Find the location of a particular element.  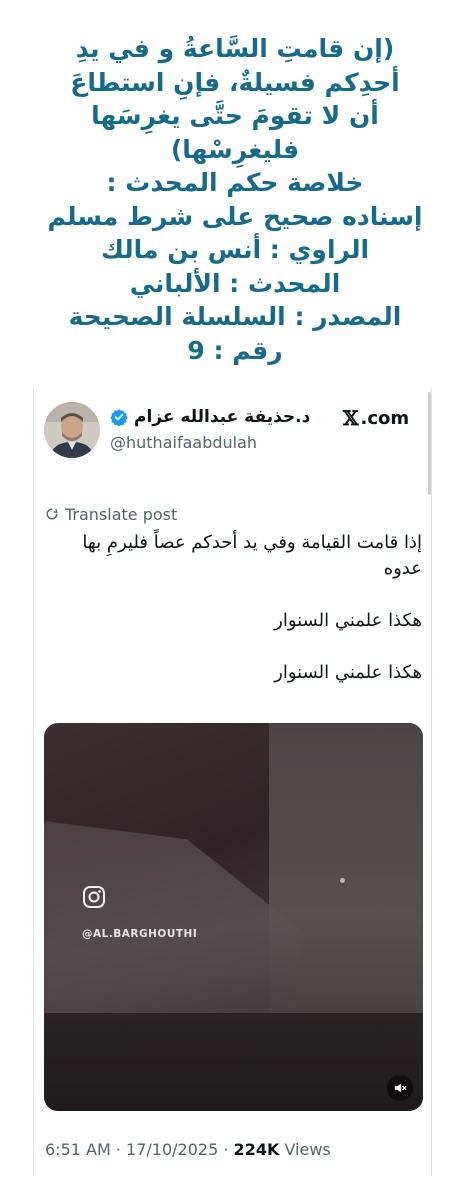

translate-post-link: Translate post is located at coordinates (111, 514).